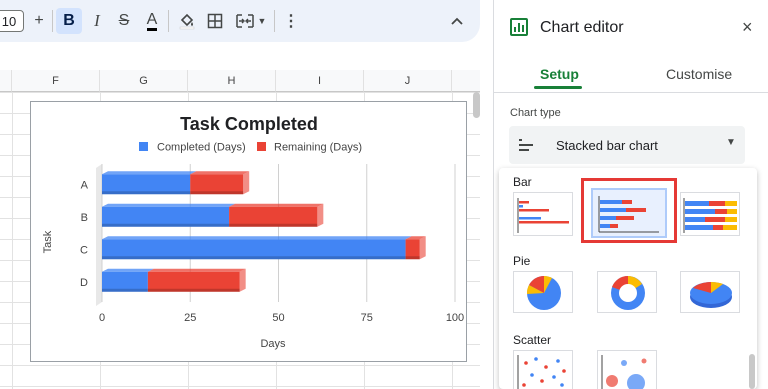 This screenshot has height=389, width=768. Describe the element at coordinates (201, 148) in the screenshot. I see `legend-label-completed: Completed (Days)` at that location.